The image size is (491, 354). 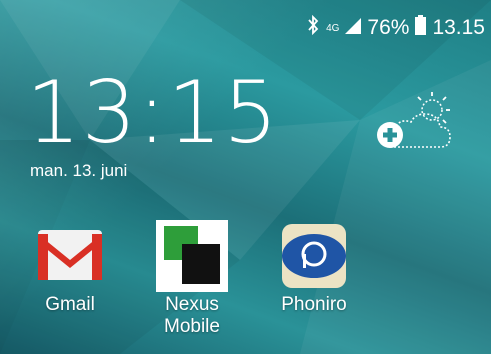 I want to click on nexus-mobile-icon, so click(x=192, y=256).